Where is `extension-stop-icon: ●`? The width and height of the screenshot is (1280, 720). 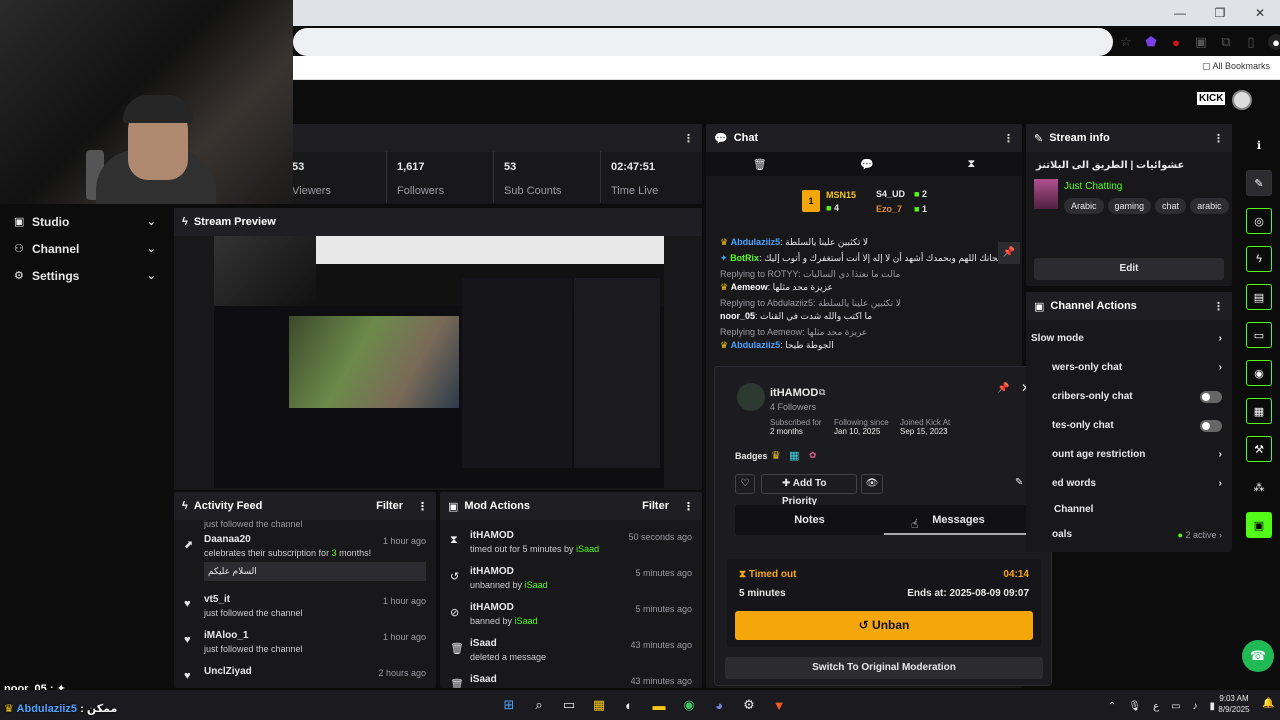 extension-stop-icon: ● is located at coordinates (1176, 42).